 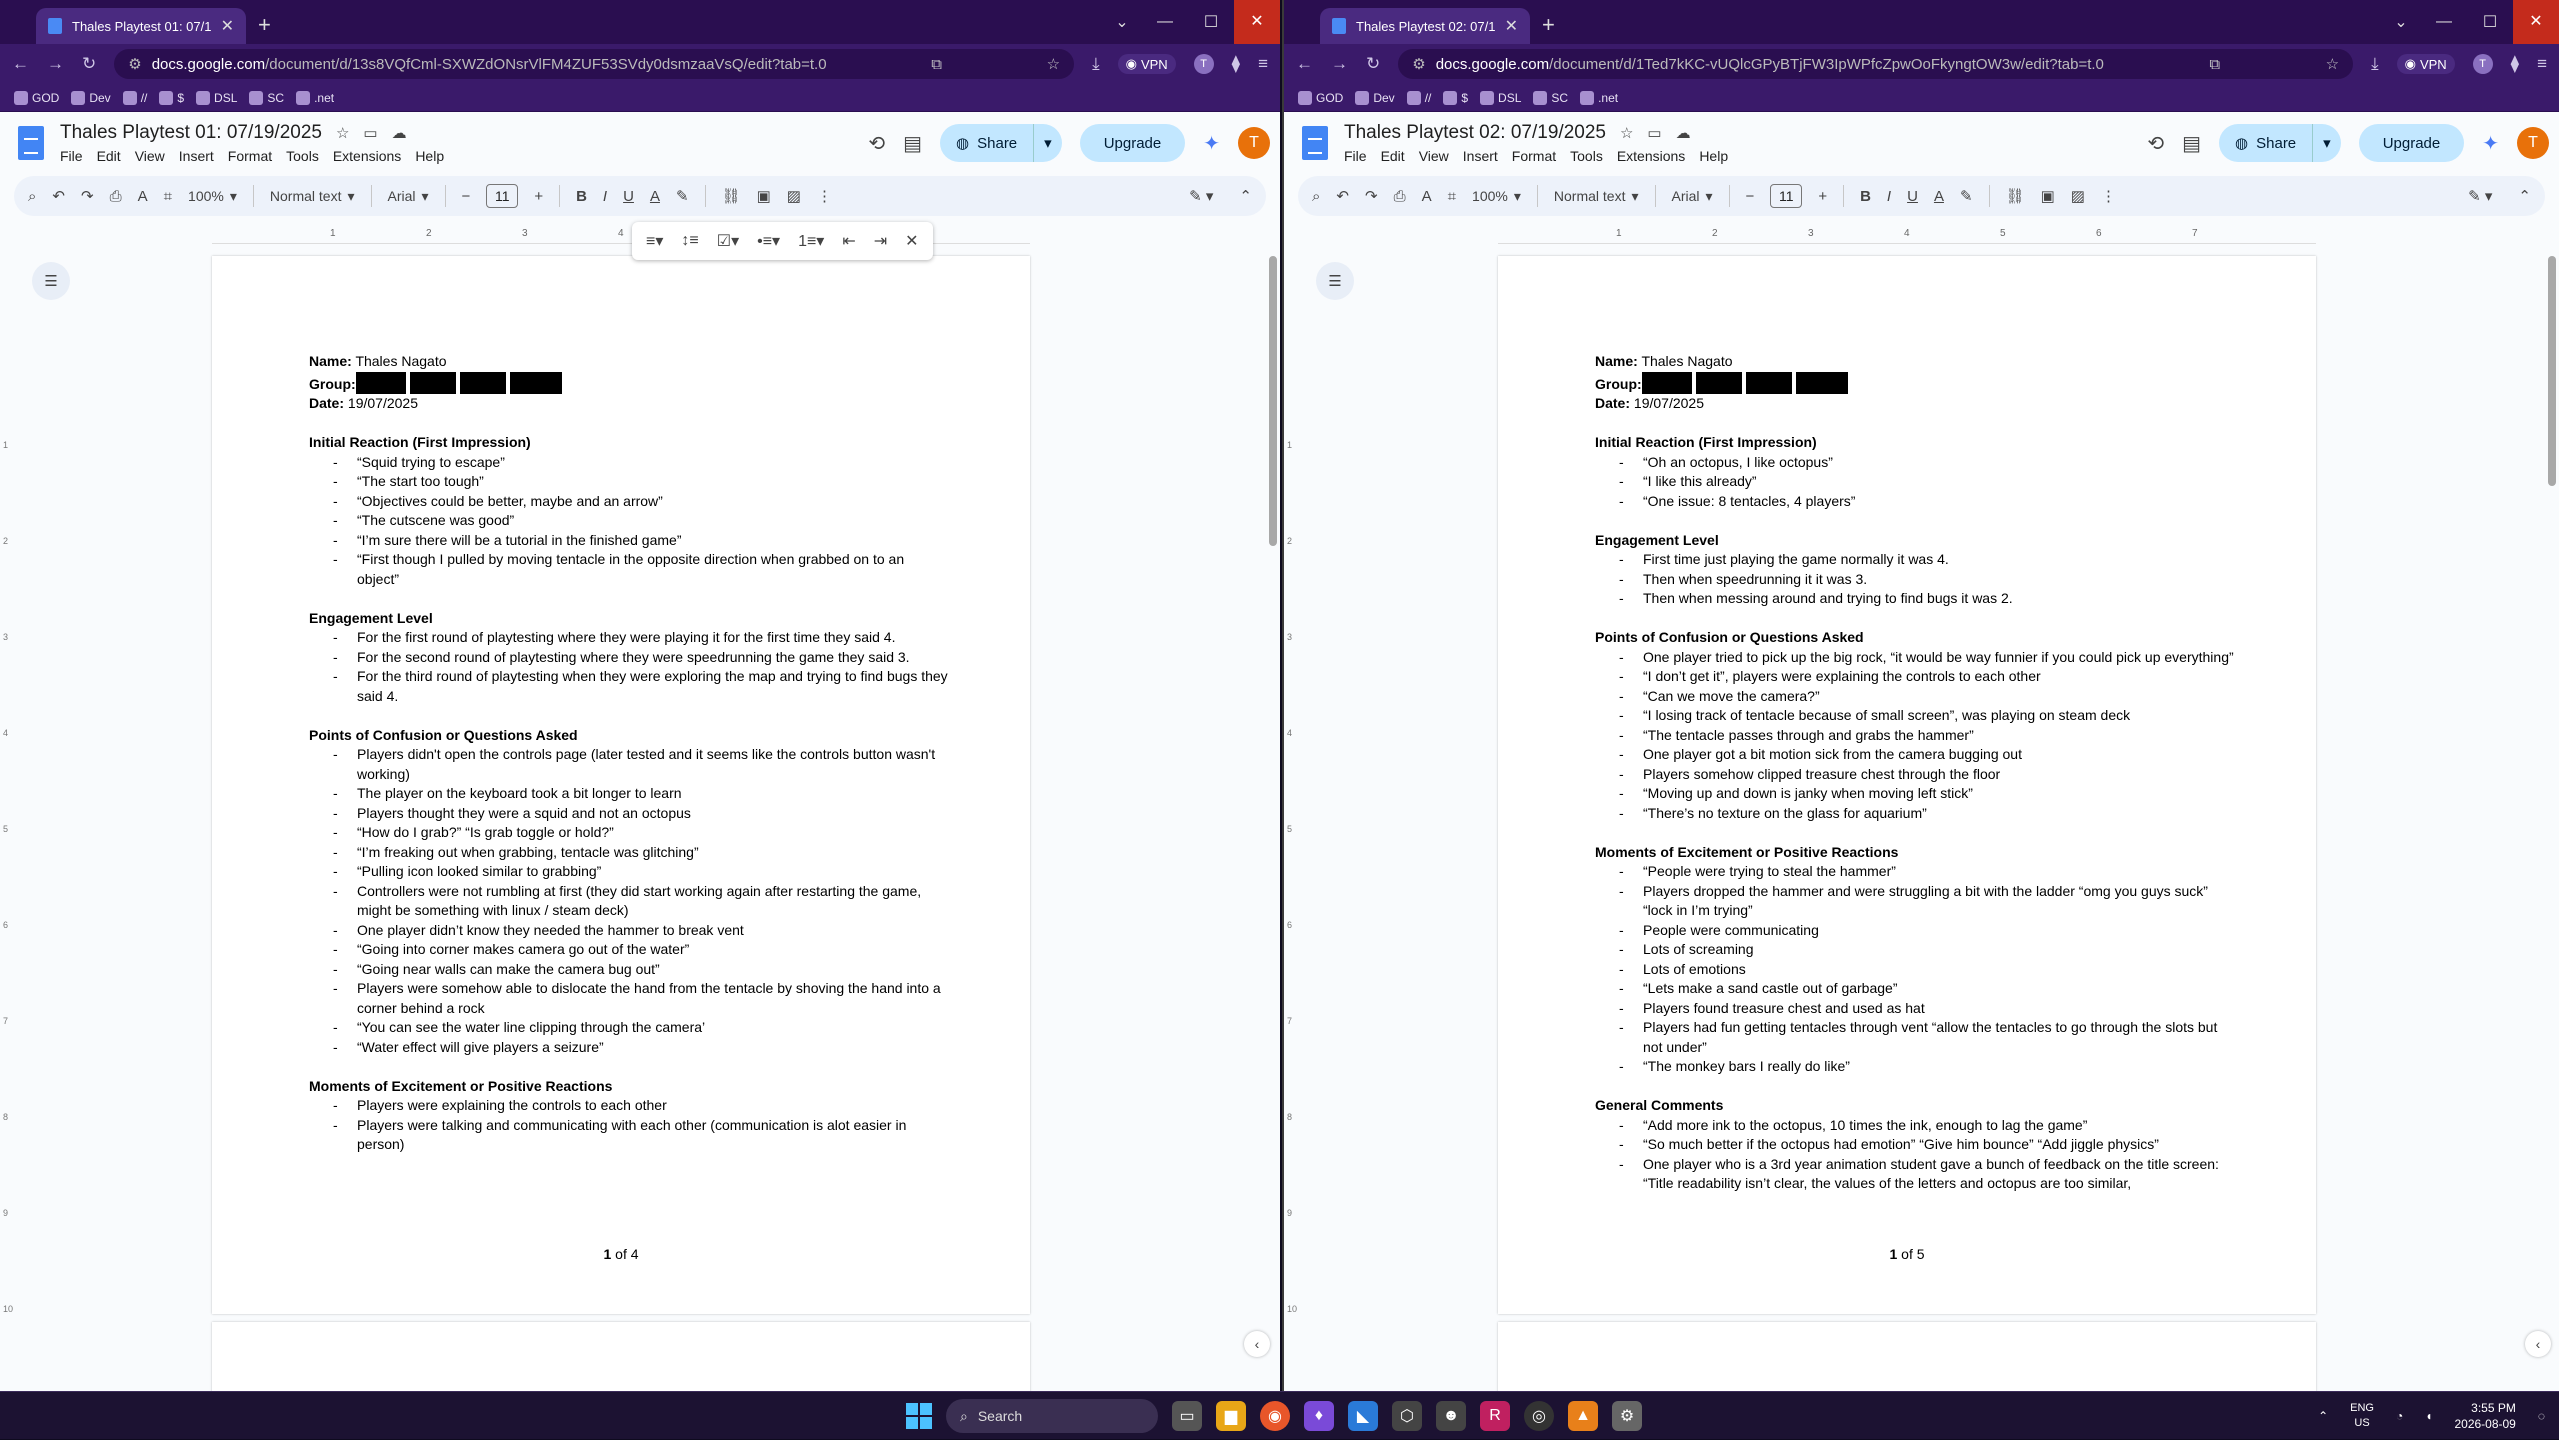 I want to click on underline-icon: U, so click(x=628, y=196).